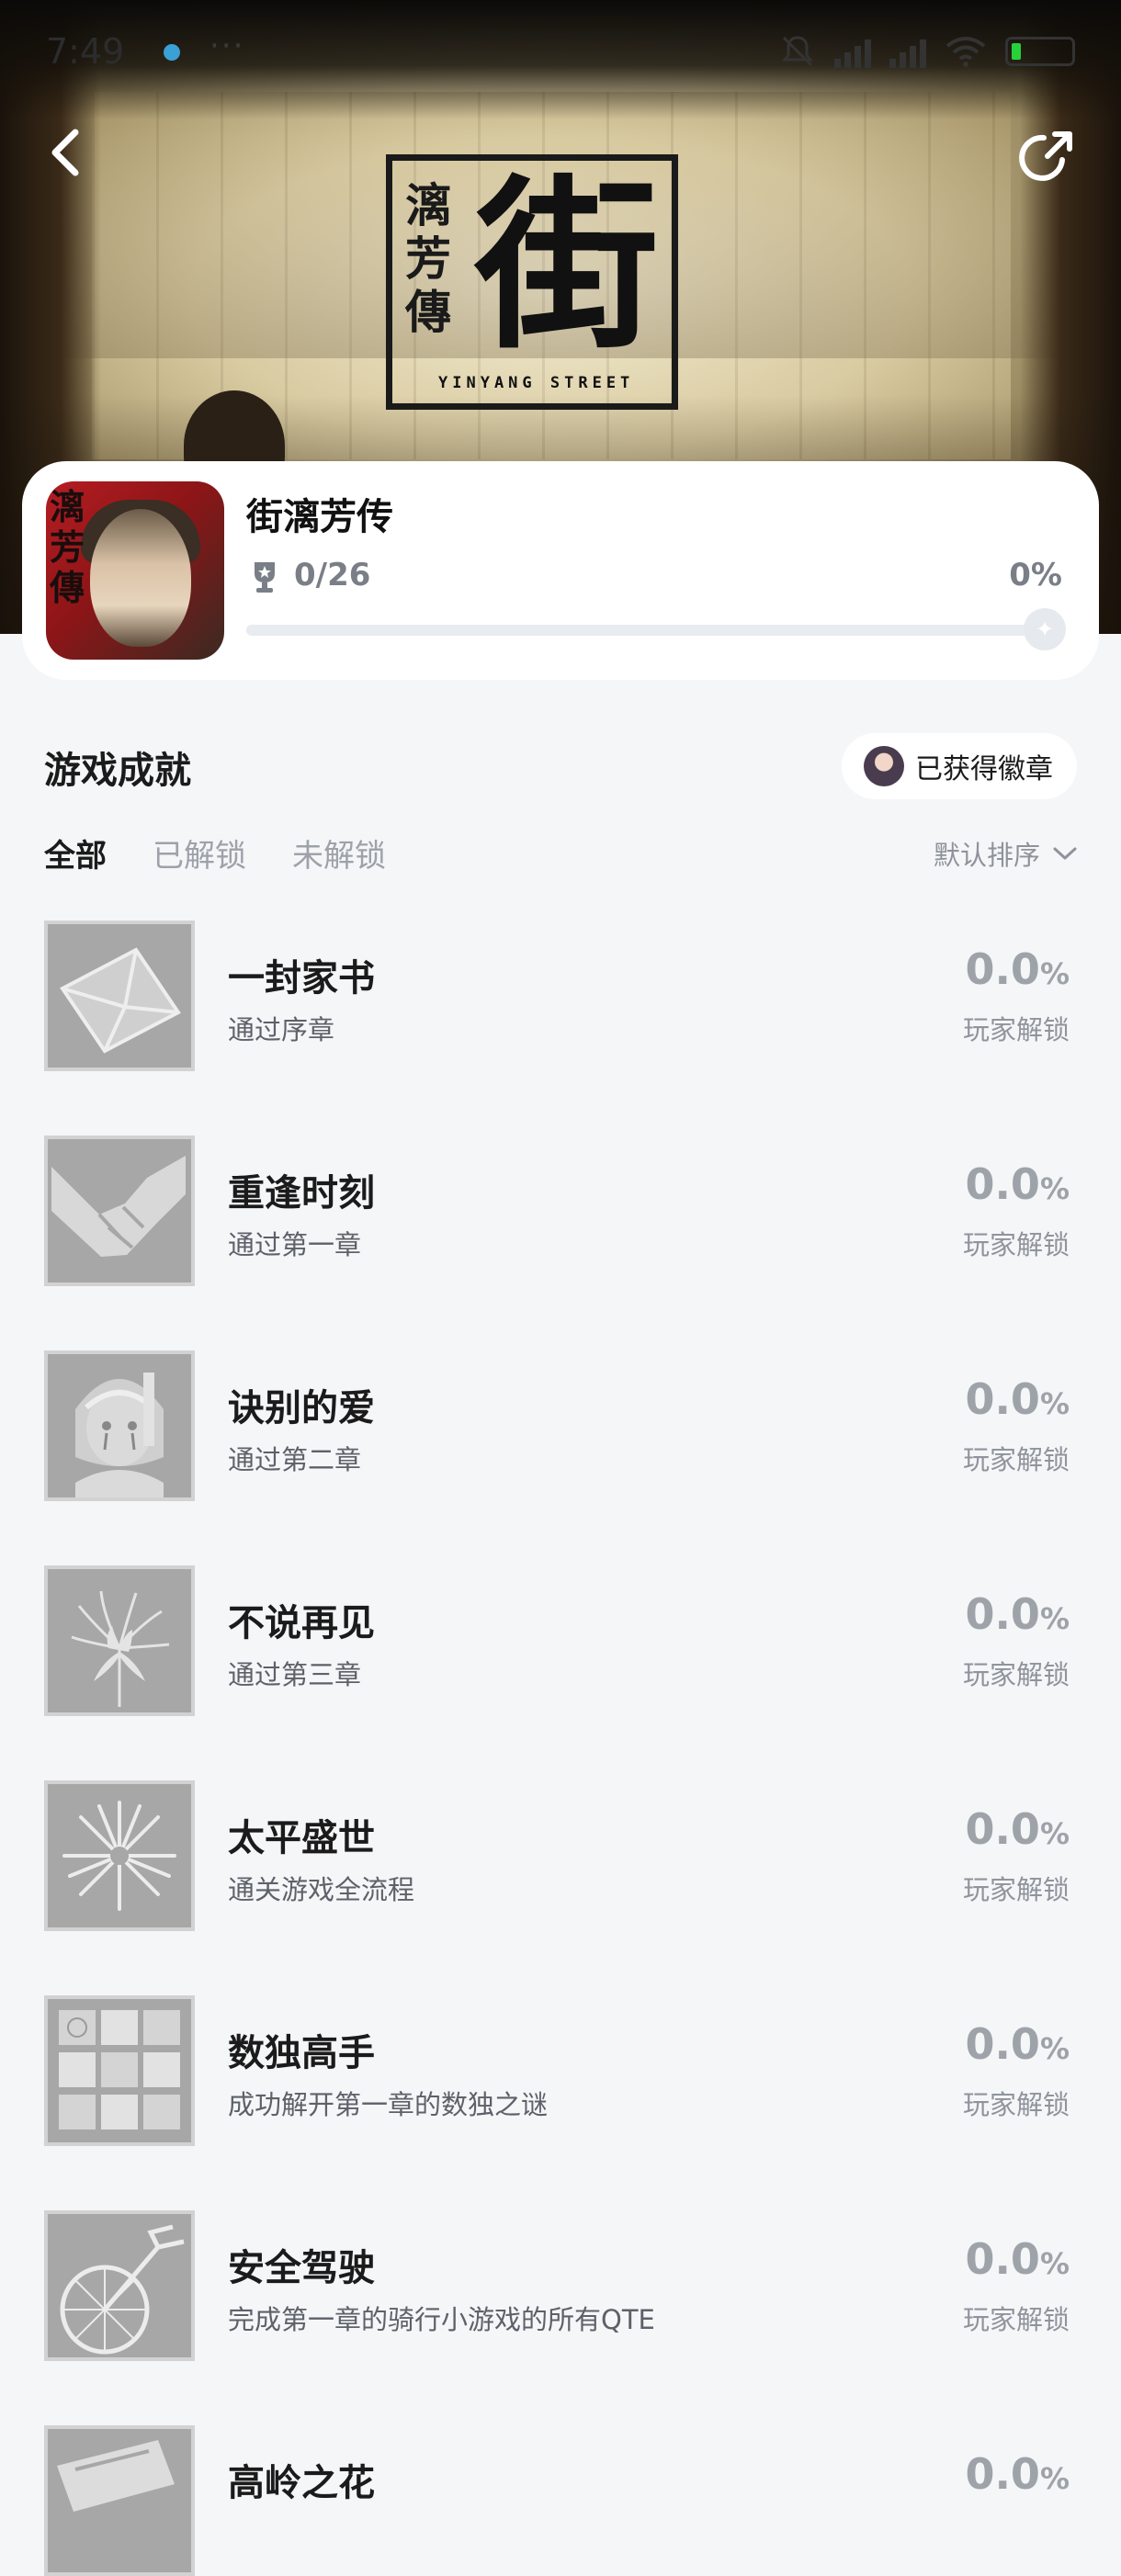 The height and width of the screenshot is (2576, 1121). Describe the element at coordinates (965, 52) in the screenshot. I see `wifi-icon` at that location.